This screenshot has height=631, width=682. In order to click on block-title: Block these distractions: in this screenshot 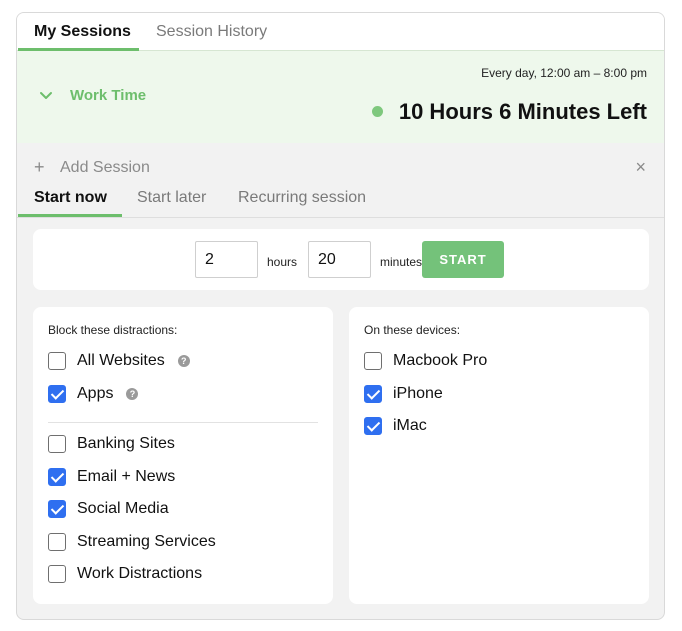, I will do `click(113, 330)`.